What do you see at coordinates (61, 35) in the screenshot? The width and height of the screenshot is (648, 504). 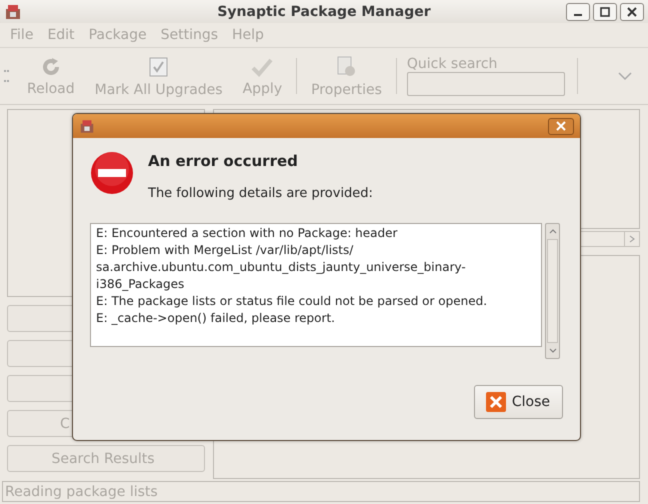 I see `menu-item: Edit` at bounding box center [61, 35].